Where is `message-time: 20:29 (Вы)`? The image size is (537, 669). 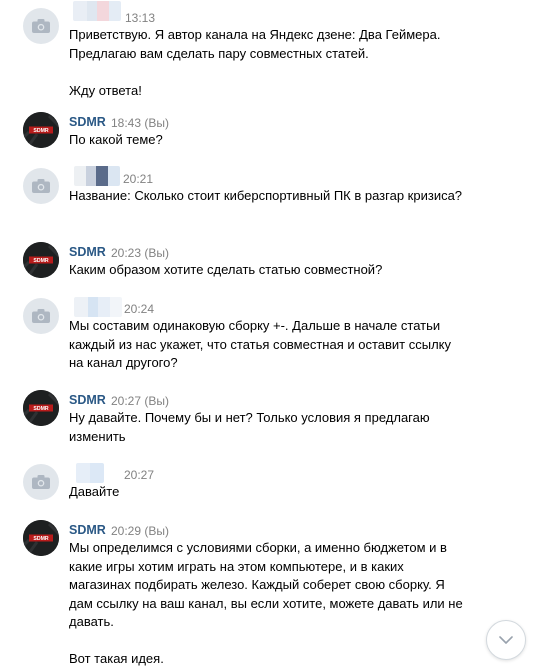
message-time: 20:29 (Вы) is located at coordinates (140, 531).